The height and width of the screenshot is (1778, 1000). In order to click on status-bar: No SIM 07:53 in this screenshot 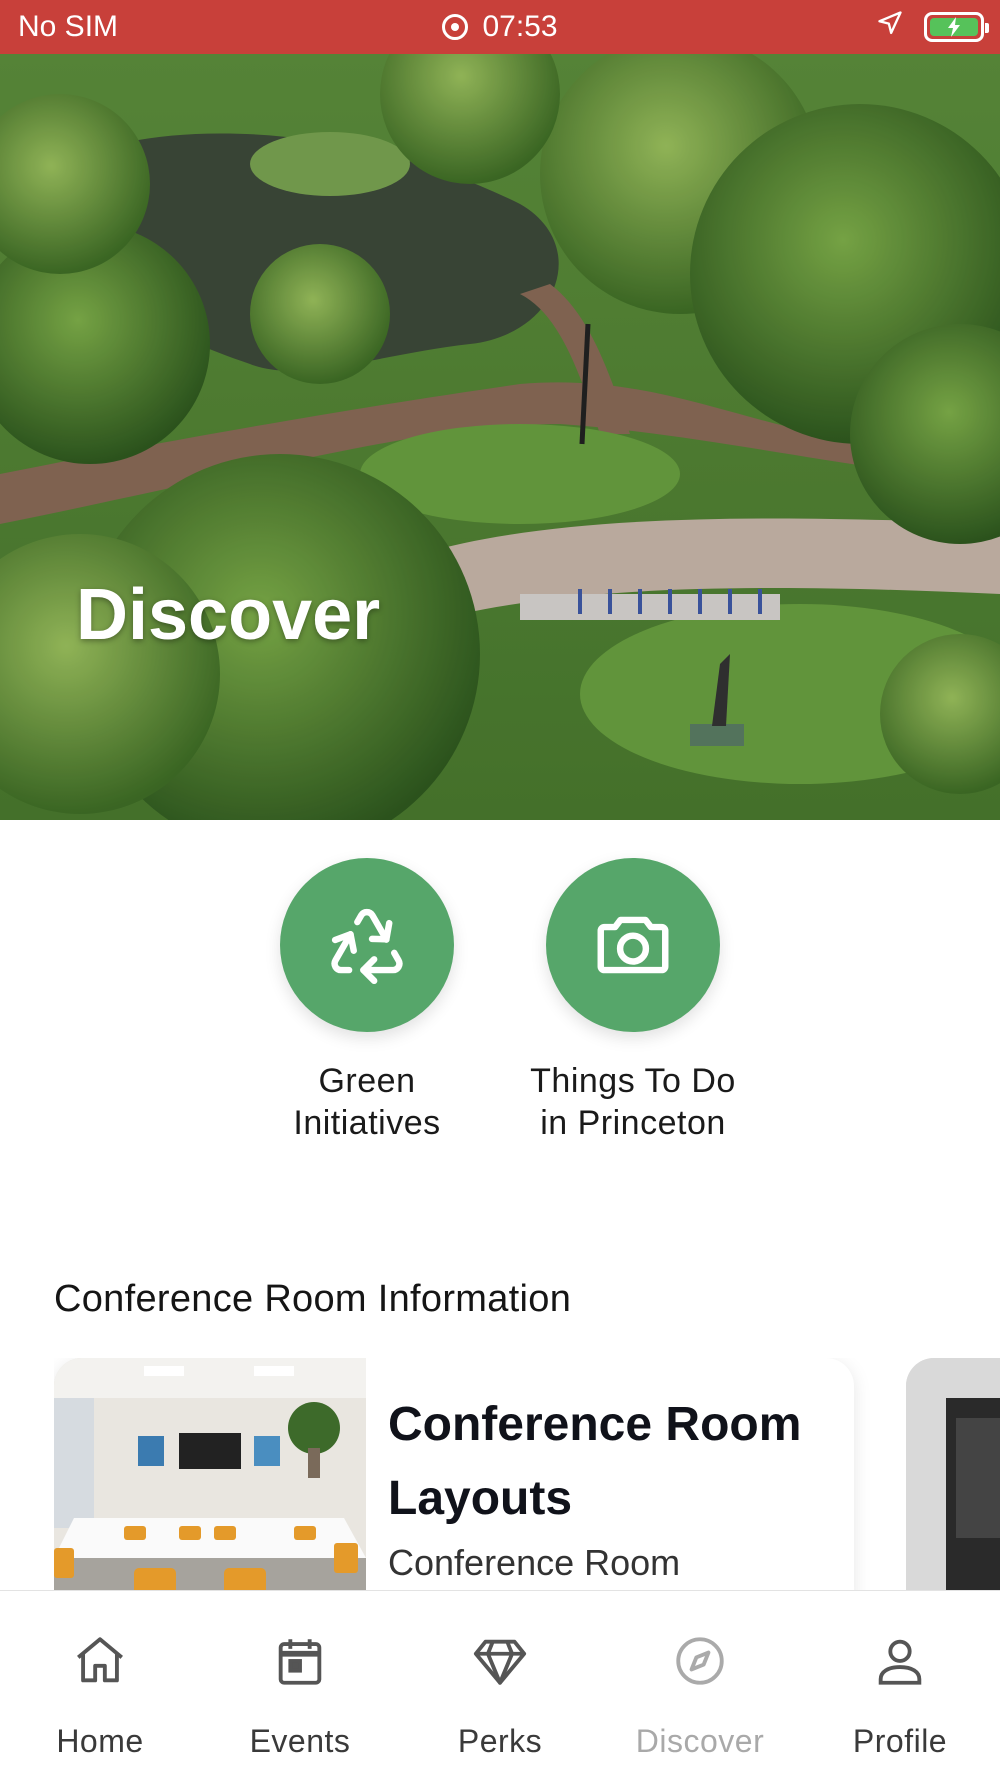, I will do `click(500, 27)`.